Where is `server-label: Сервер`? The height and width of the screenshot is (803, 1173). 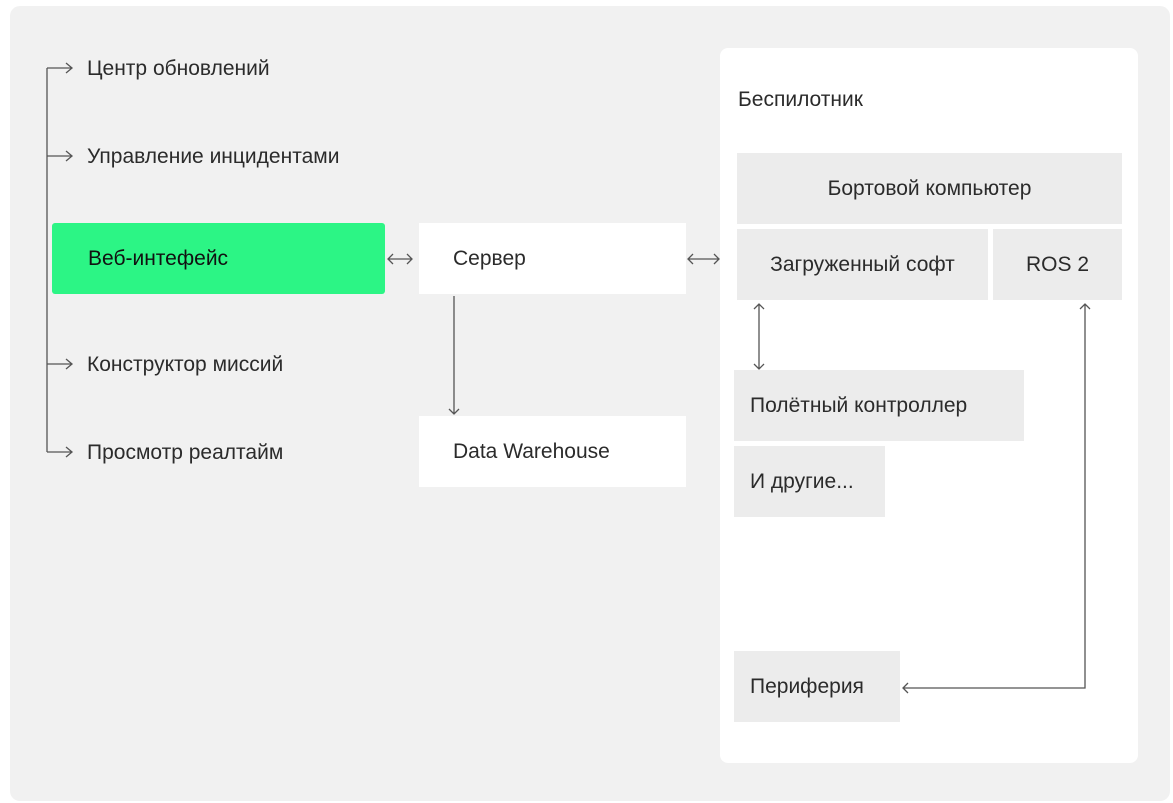 server-label: Сервер is located at coordinates (489, 258).